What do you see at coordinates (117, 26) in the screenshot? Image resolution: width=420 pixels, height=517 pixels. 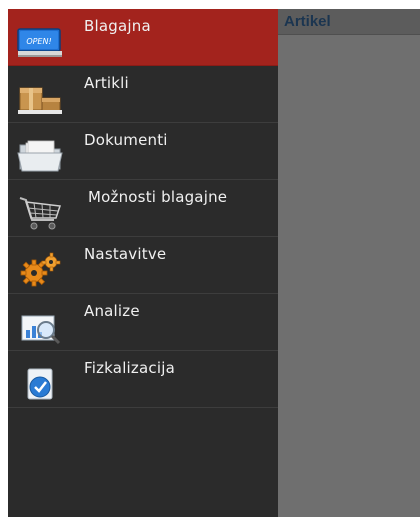 I see `drawer-item-label: Blagajna` at bounding box center [117, 26].